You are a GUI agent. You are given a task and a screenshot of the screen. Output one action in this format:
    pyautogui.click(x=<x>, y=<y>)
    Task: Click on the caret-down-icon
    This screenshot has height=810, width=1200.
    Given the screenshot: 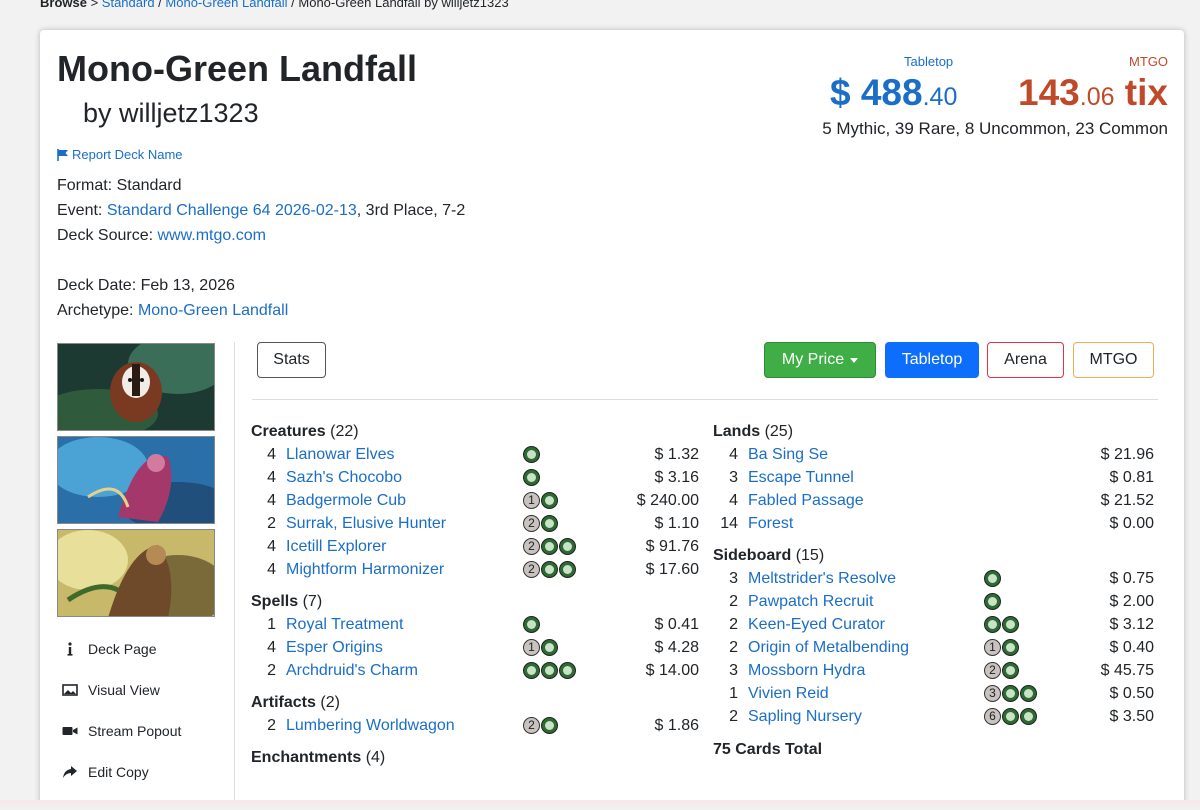 What is the action you would take?
    pyautogui.click(x=854, y=360)
    